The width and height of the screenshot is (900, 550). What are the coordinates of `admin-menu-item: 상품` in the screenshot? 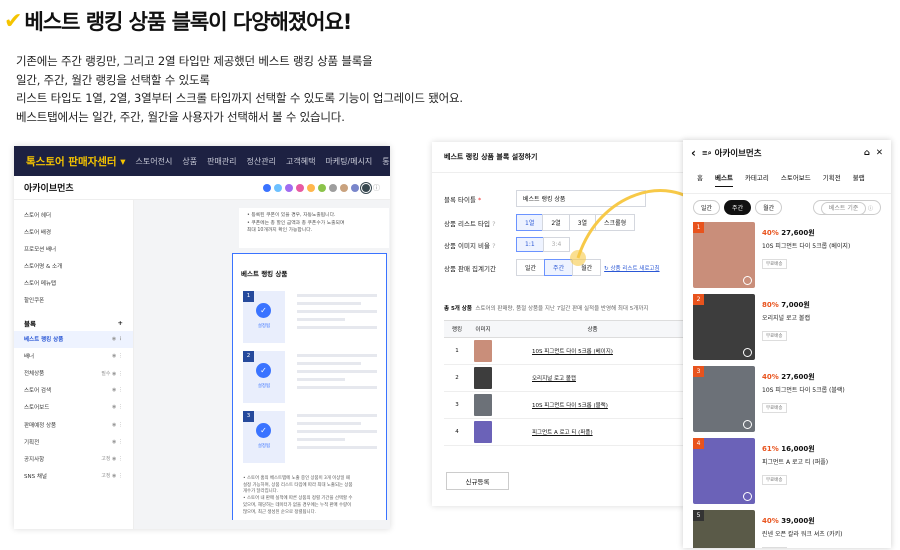 It's located at (189, 161).